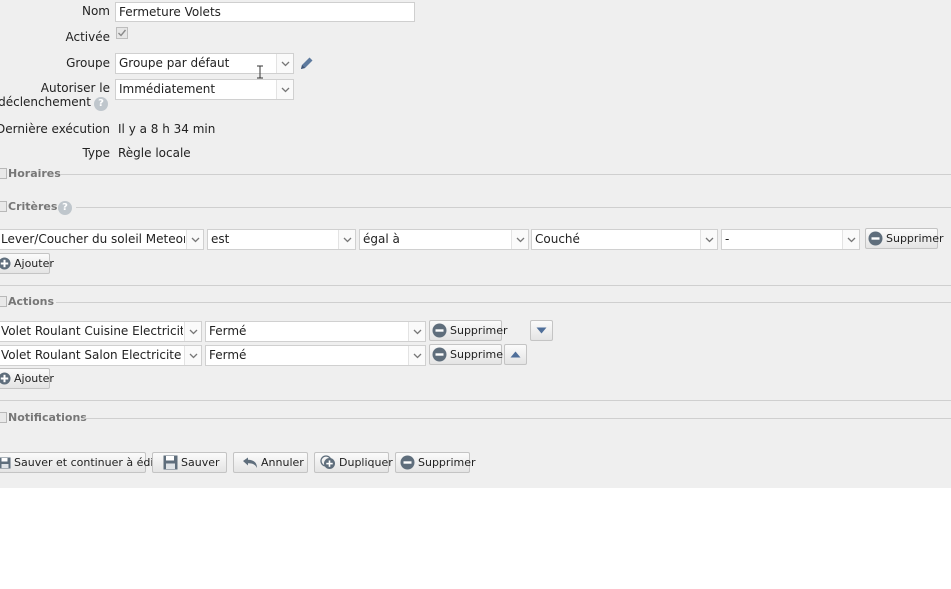 The image size is (951, 589). I want to click on criteria-section-toggle, so click(3, 206).